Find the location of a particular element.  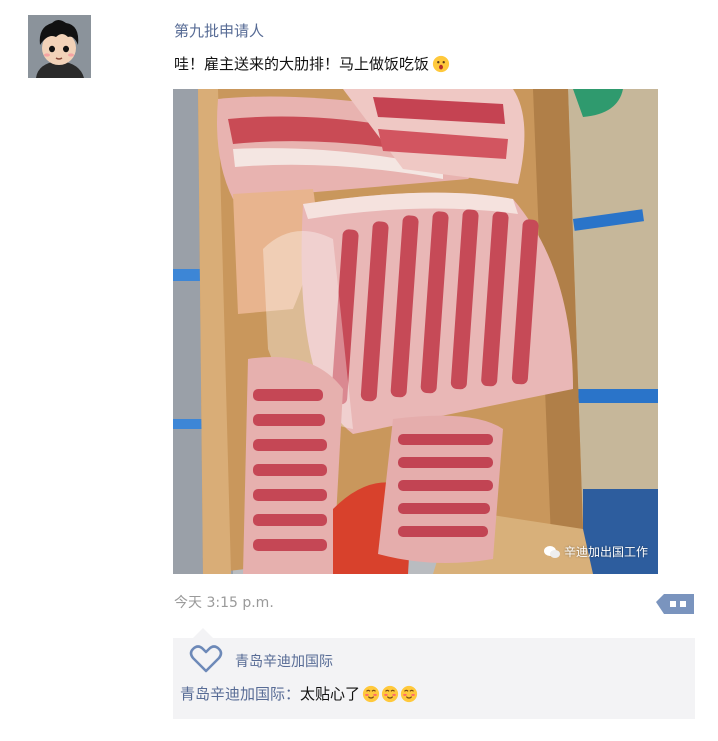

comments-caret is located at coordinates (203, 633).